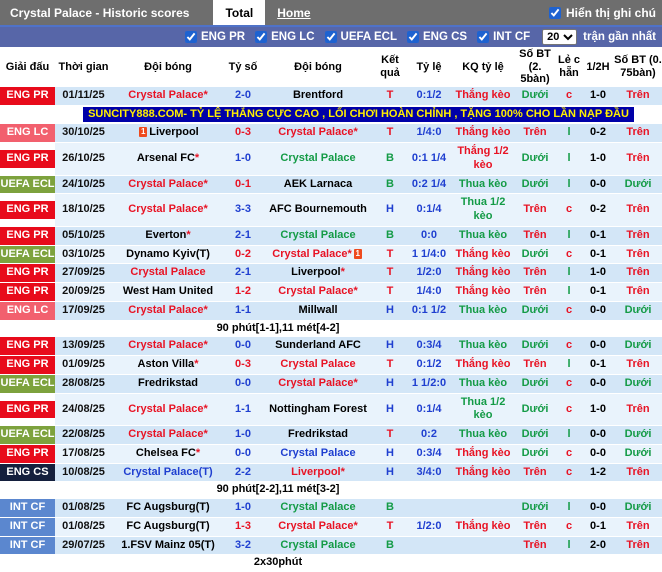 The height and width of the screenshot is (572, 662). I want to click on handicap-odds: 0:1/2, so click(429, 96).